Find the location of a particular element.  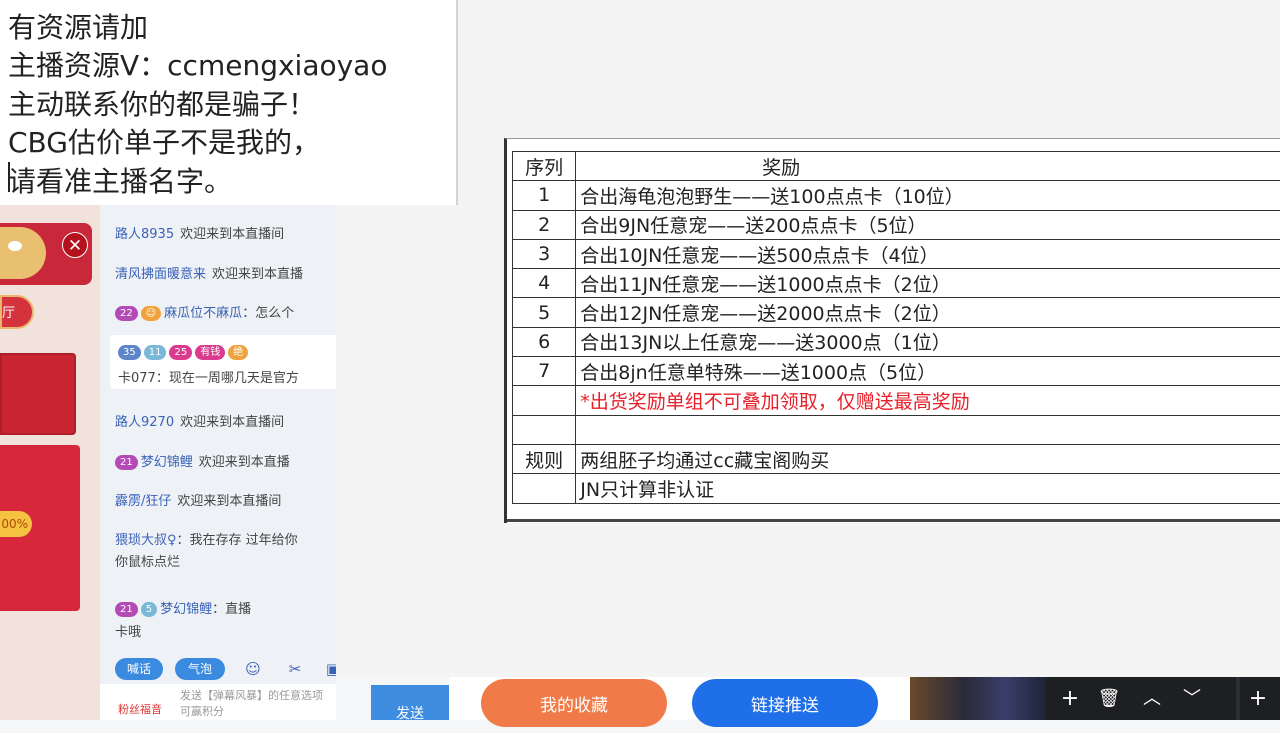

chat-username: 路人9270 is located at coordinates (144, 422).